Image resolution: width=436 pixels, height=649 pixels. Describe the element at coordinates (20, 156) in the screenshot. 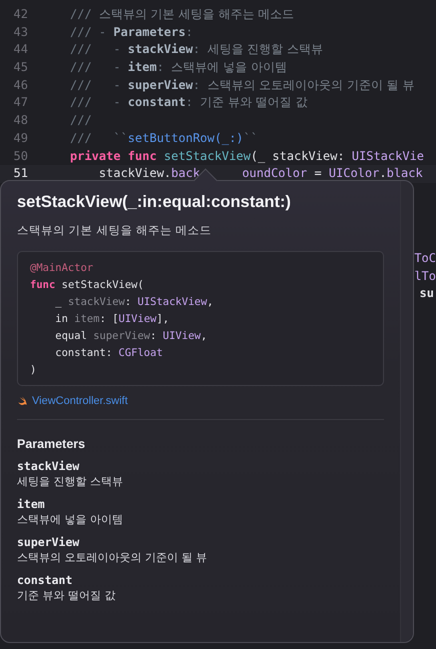

I see `line-number: 50` at that location.